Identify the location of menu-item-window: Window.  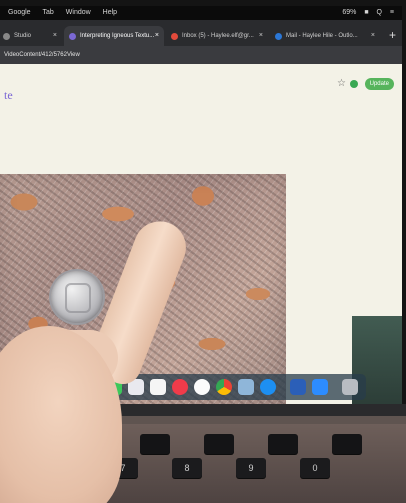
(78, 13).